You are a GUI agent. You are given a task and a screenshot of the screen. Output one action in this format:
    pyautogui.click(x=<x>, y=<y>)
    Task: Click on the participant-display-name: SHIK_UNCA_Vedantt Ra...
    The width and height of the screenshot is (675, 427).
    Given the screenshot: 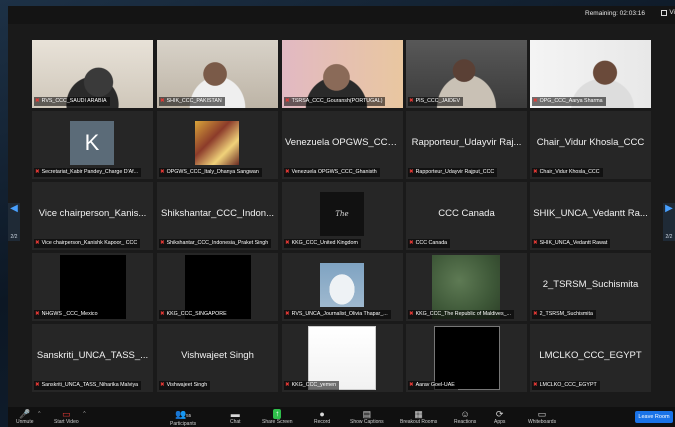 What is the action you would take?
    pyautogui.click(x=590, y=213)
    